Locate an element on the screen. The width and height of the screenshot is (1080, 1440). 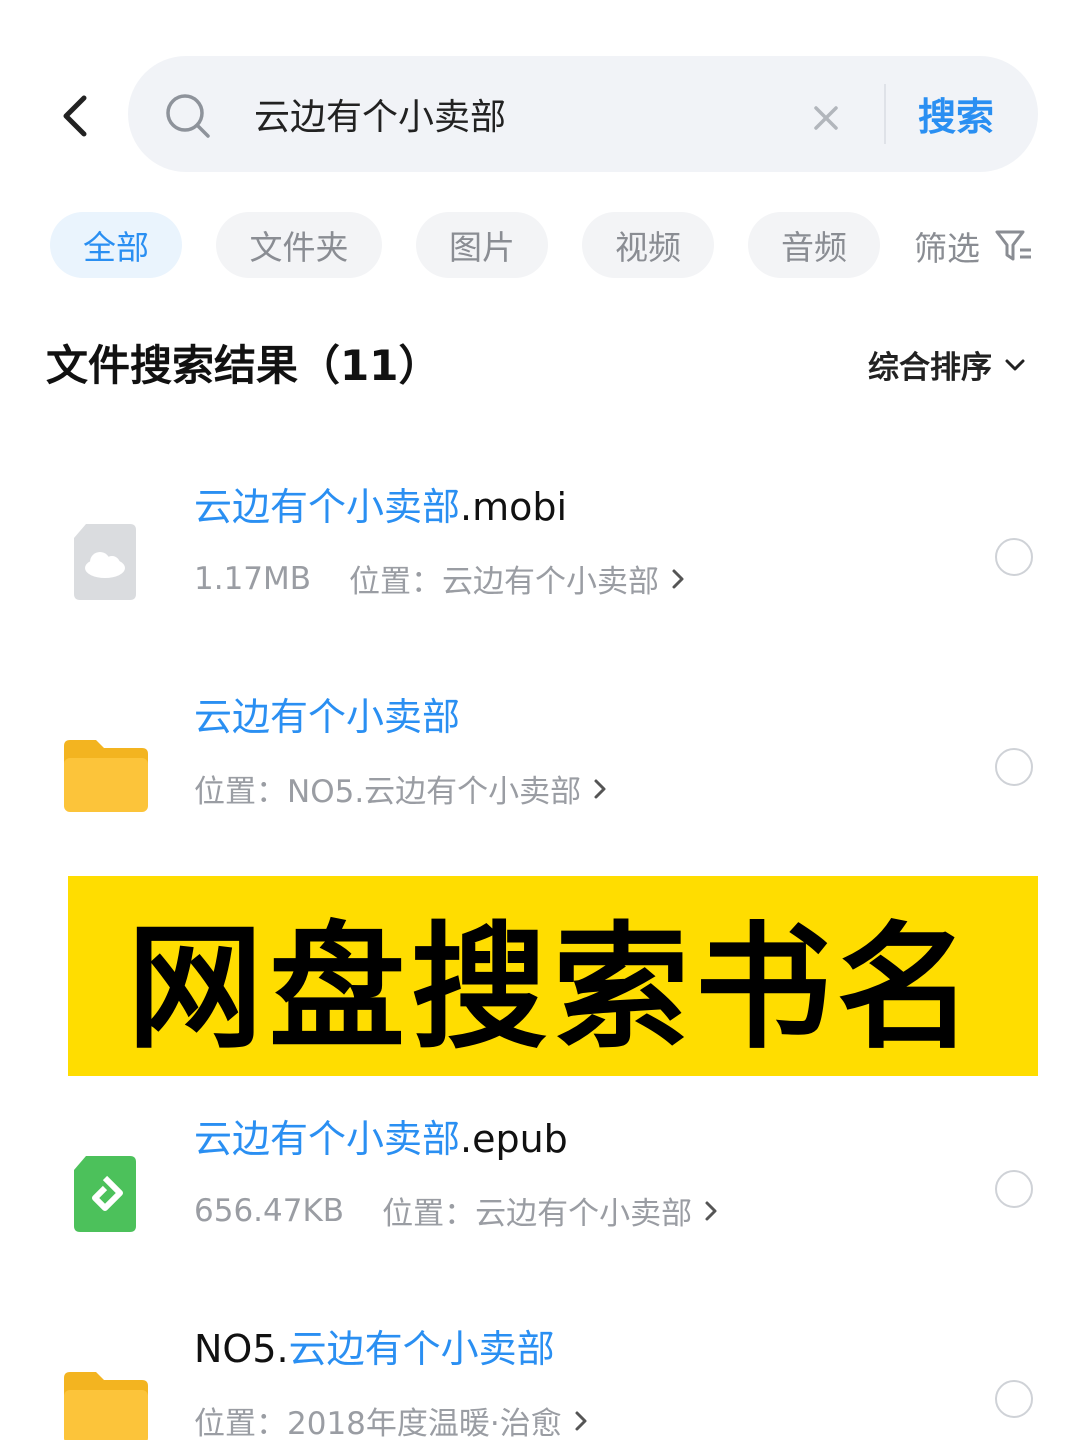
file-name: NO5.云边有个小卖部 is located at coordinates (374, 1345).